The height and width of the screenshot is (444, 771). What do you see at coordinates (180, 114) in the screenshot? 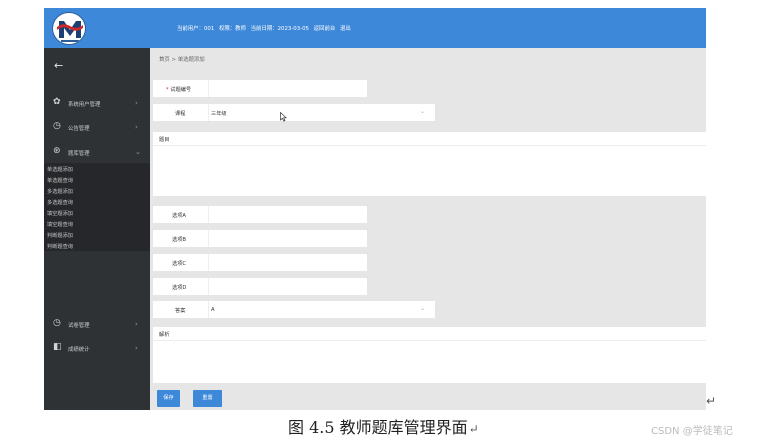
I see `course-label: 课程` at bounding box center [180, 114].